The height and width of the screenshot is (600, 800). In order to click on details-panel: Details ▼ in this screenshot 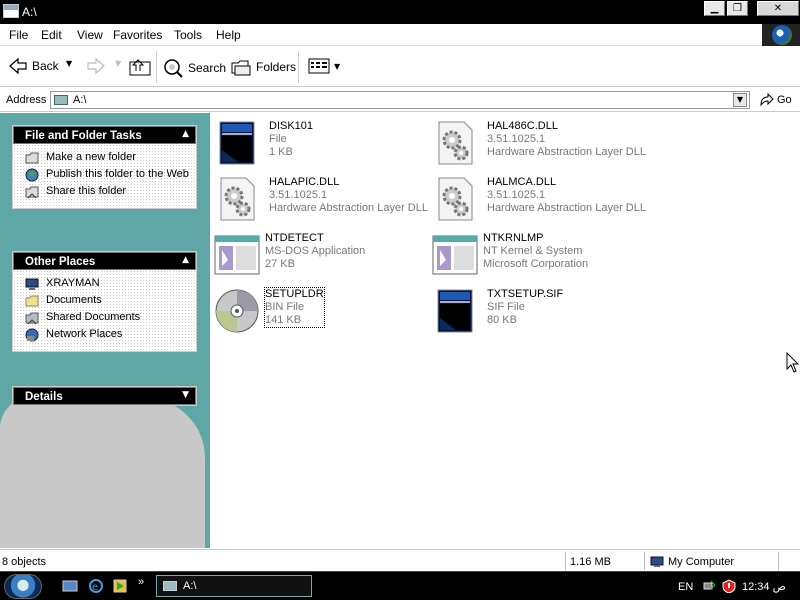, I will do `click(104, 396)`.